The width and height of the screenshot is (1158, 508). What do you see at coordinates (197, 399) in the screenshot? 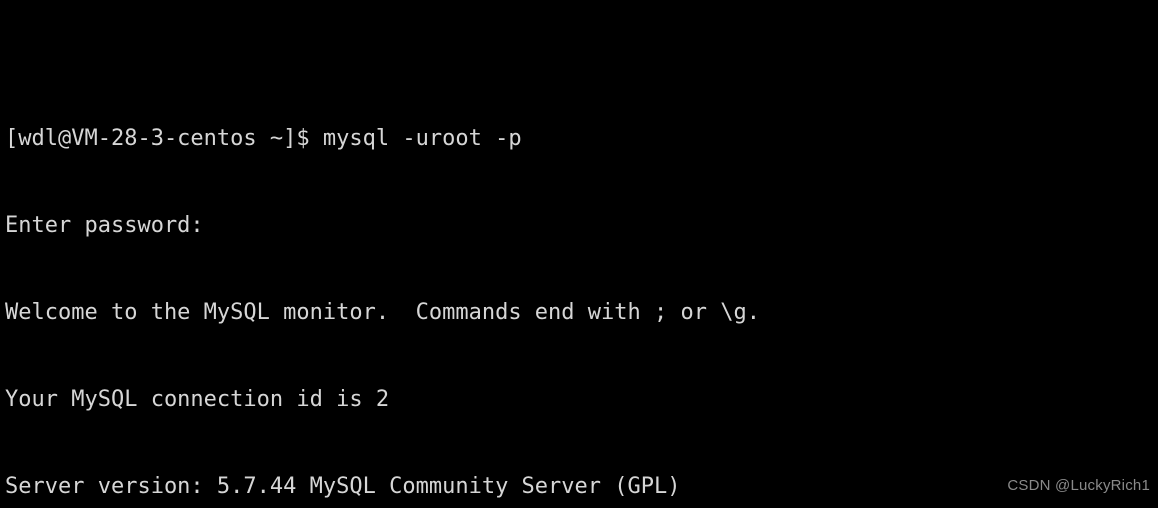
I see `terminal-line: Your MySQL connection id is 2` at bounding box center [197, 399].